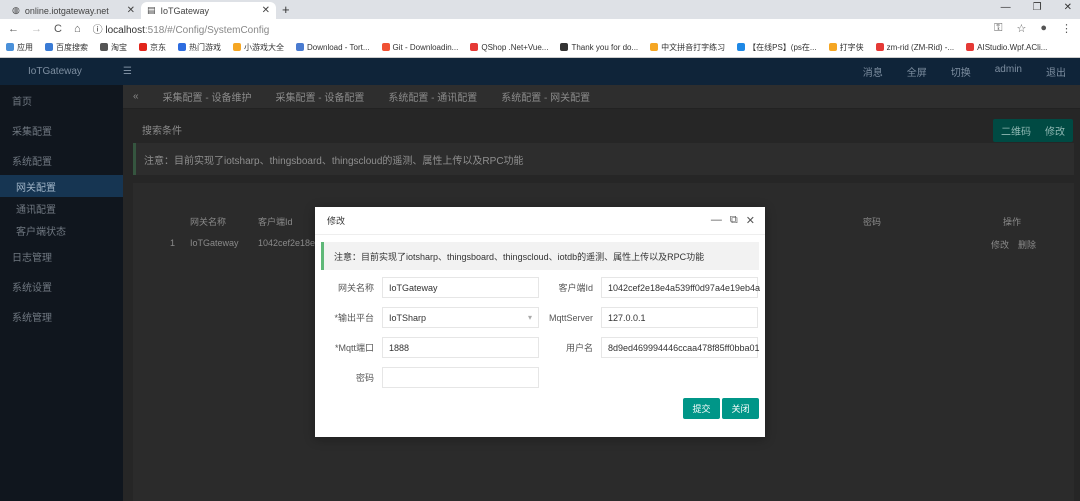  What do you see at coordinates (998, 28) in the screenshot?
I see `key-icon: ⚿` at bounding box center [998, 28].